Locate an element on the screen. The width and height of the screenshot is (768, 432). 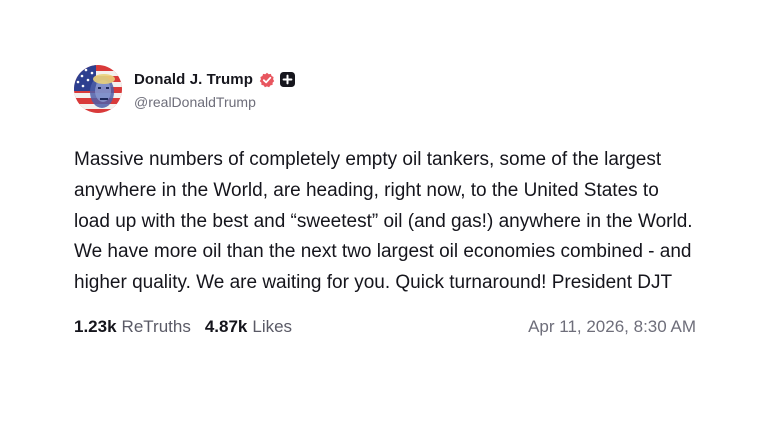
post-timestamp: Apr 11, 2026, 8:30 AM is located at coordinates (612, 327).